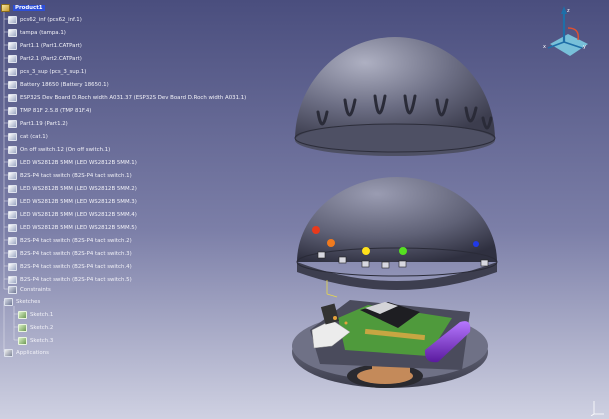 This screenshot has height=419, width=609. Describe the element at coordinates (397, 233) in the screenshot. I see `middle-dome-model` at that location.